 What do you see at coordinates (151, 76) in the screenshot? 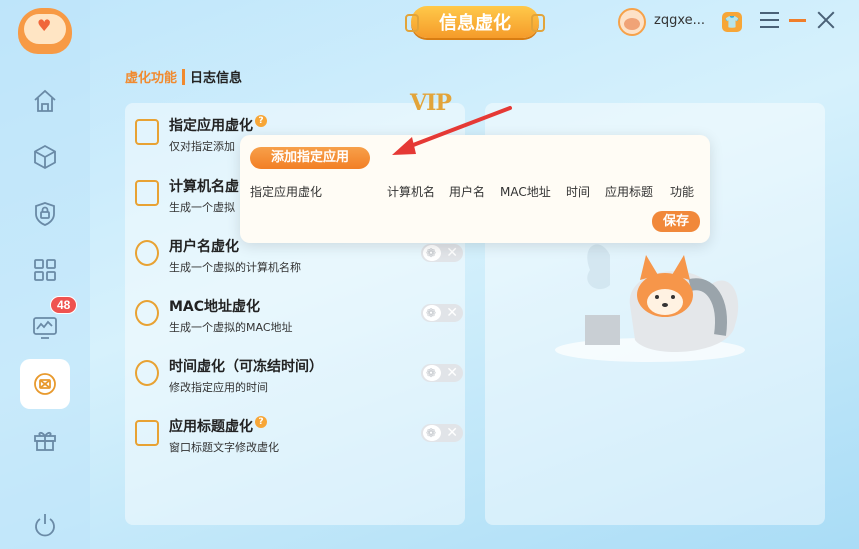
I see `tab-virtualize: 虚化功能` at bounding box center [151, 76].